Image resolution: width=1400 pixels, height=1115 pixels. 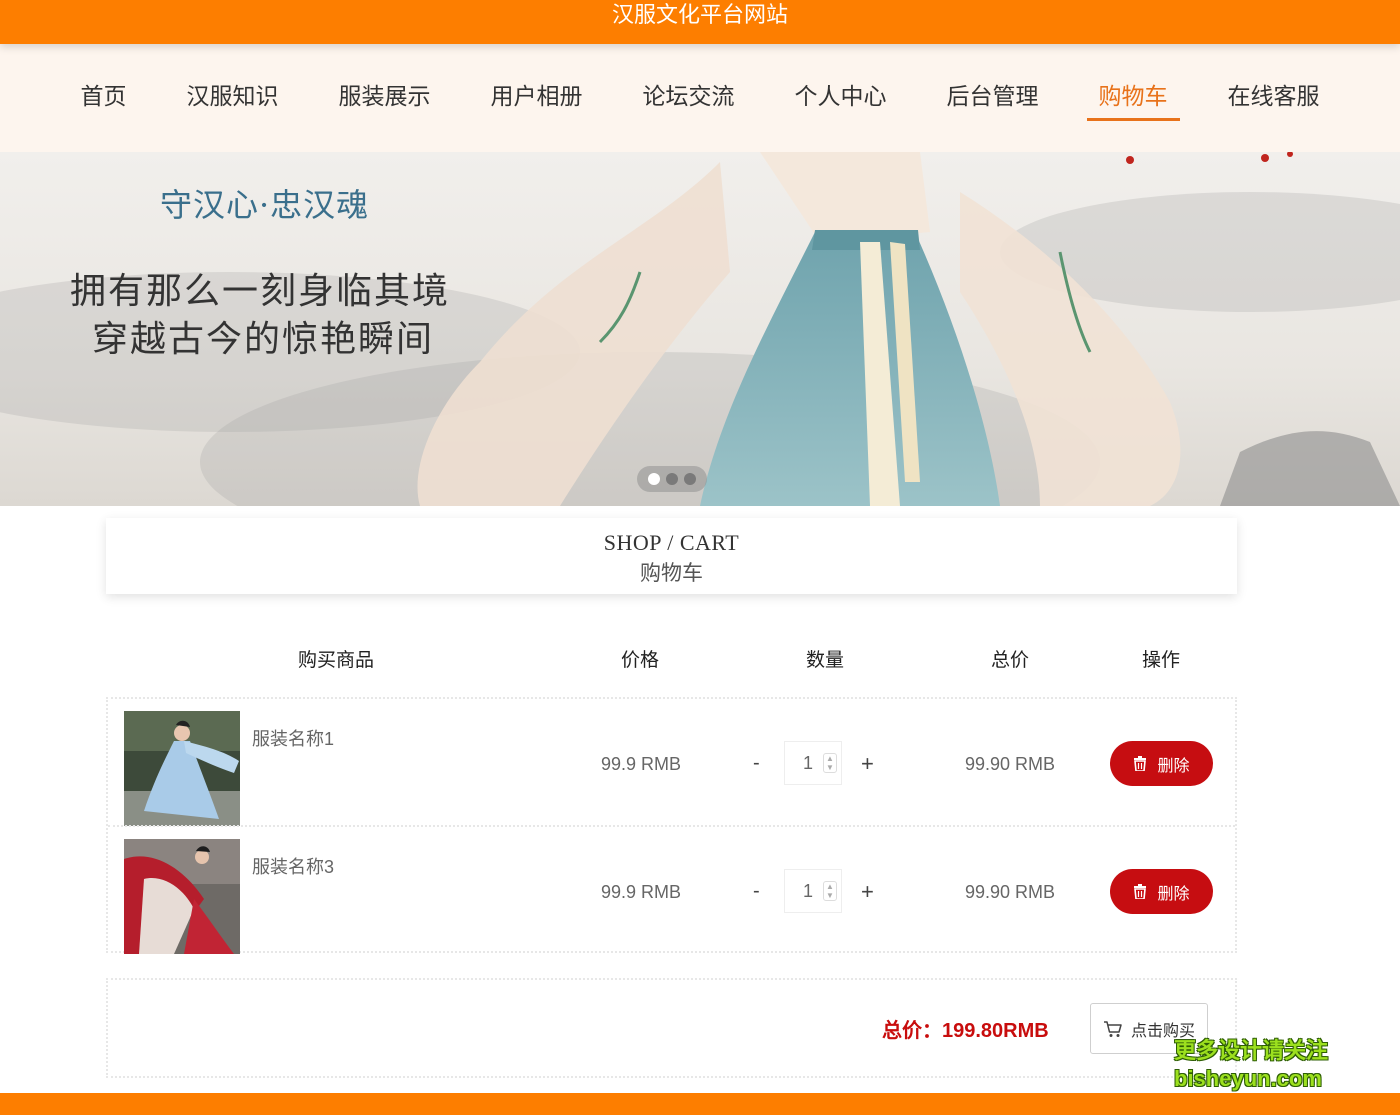 I want to click on site-header: 汉服文化平台网站, so click(x=700, y=22).